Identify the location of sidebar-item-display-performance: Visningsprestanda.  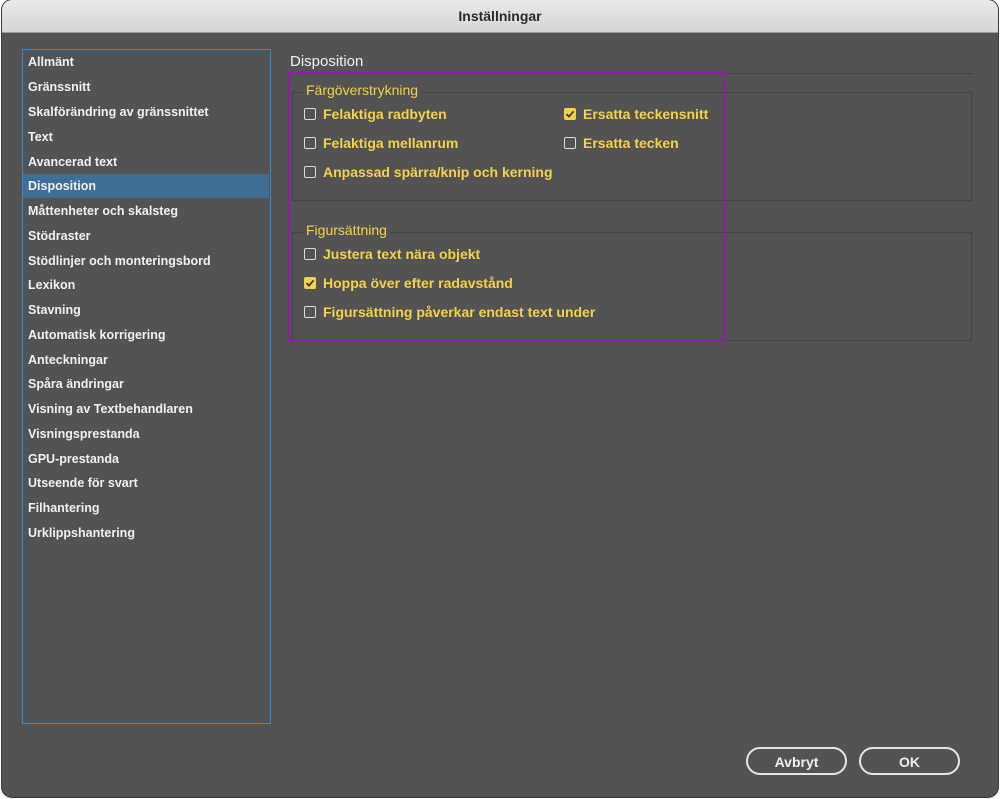
(146, 434).